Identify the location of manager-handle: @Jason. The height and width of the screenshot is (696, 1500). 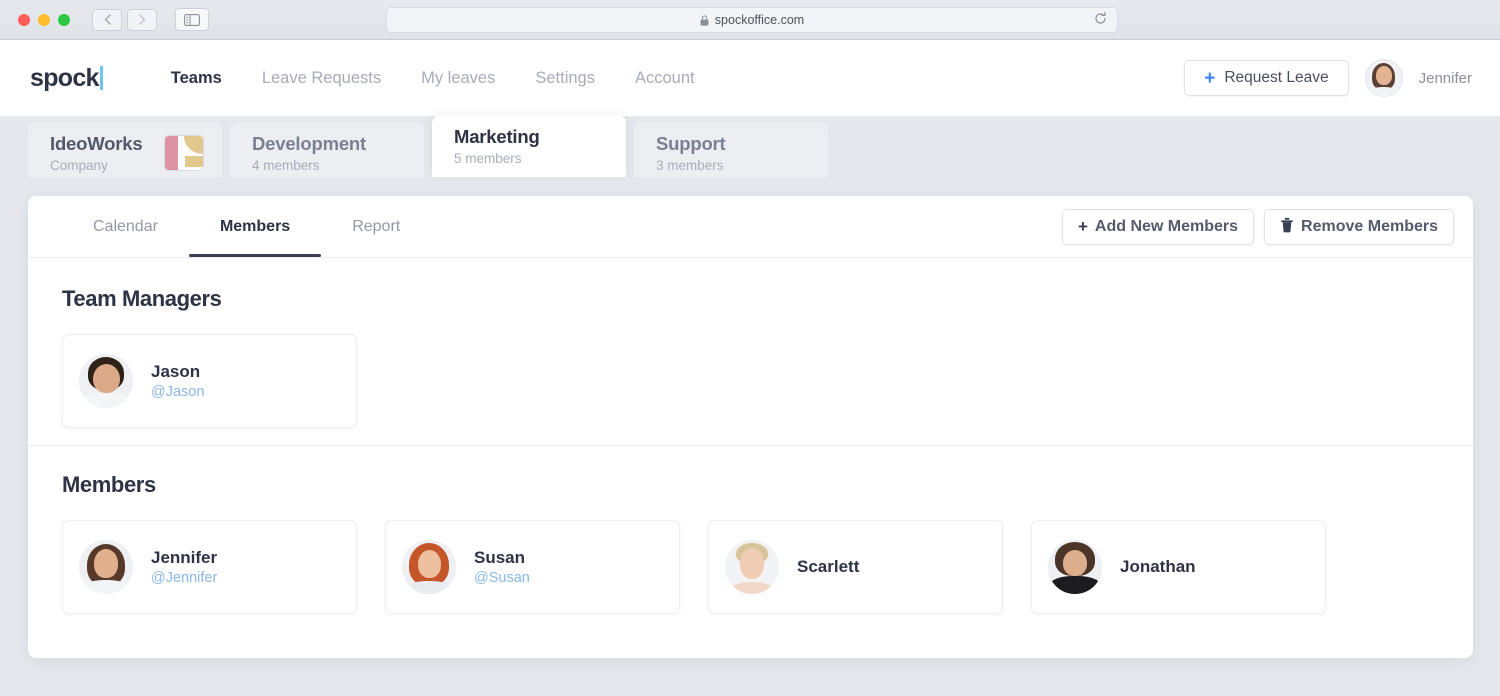
(178, 392).